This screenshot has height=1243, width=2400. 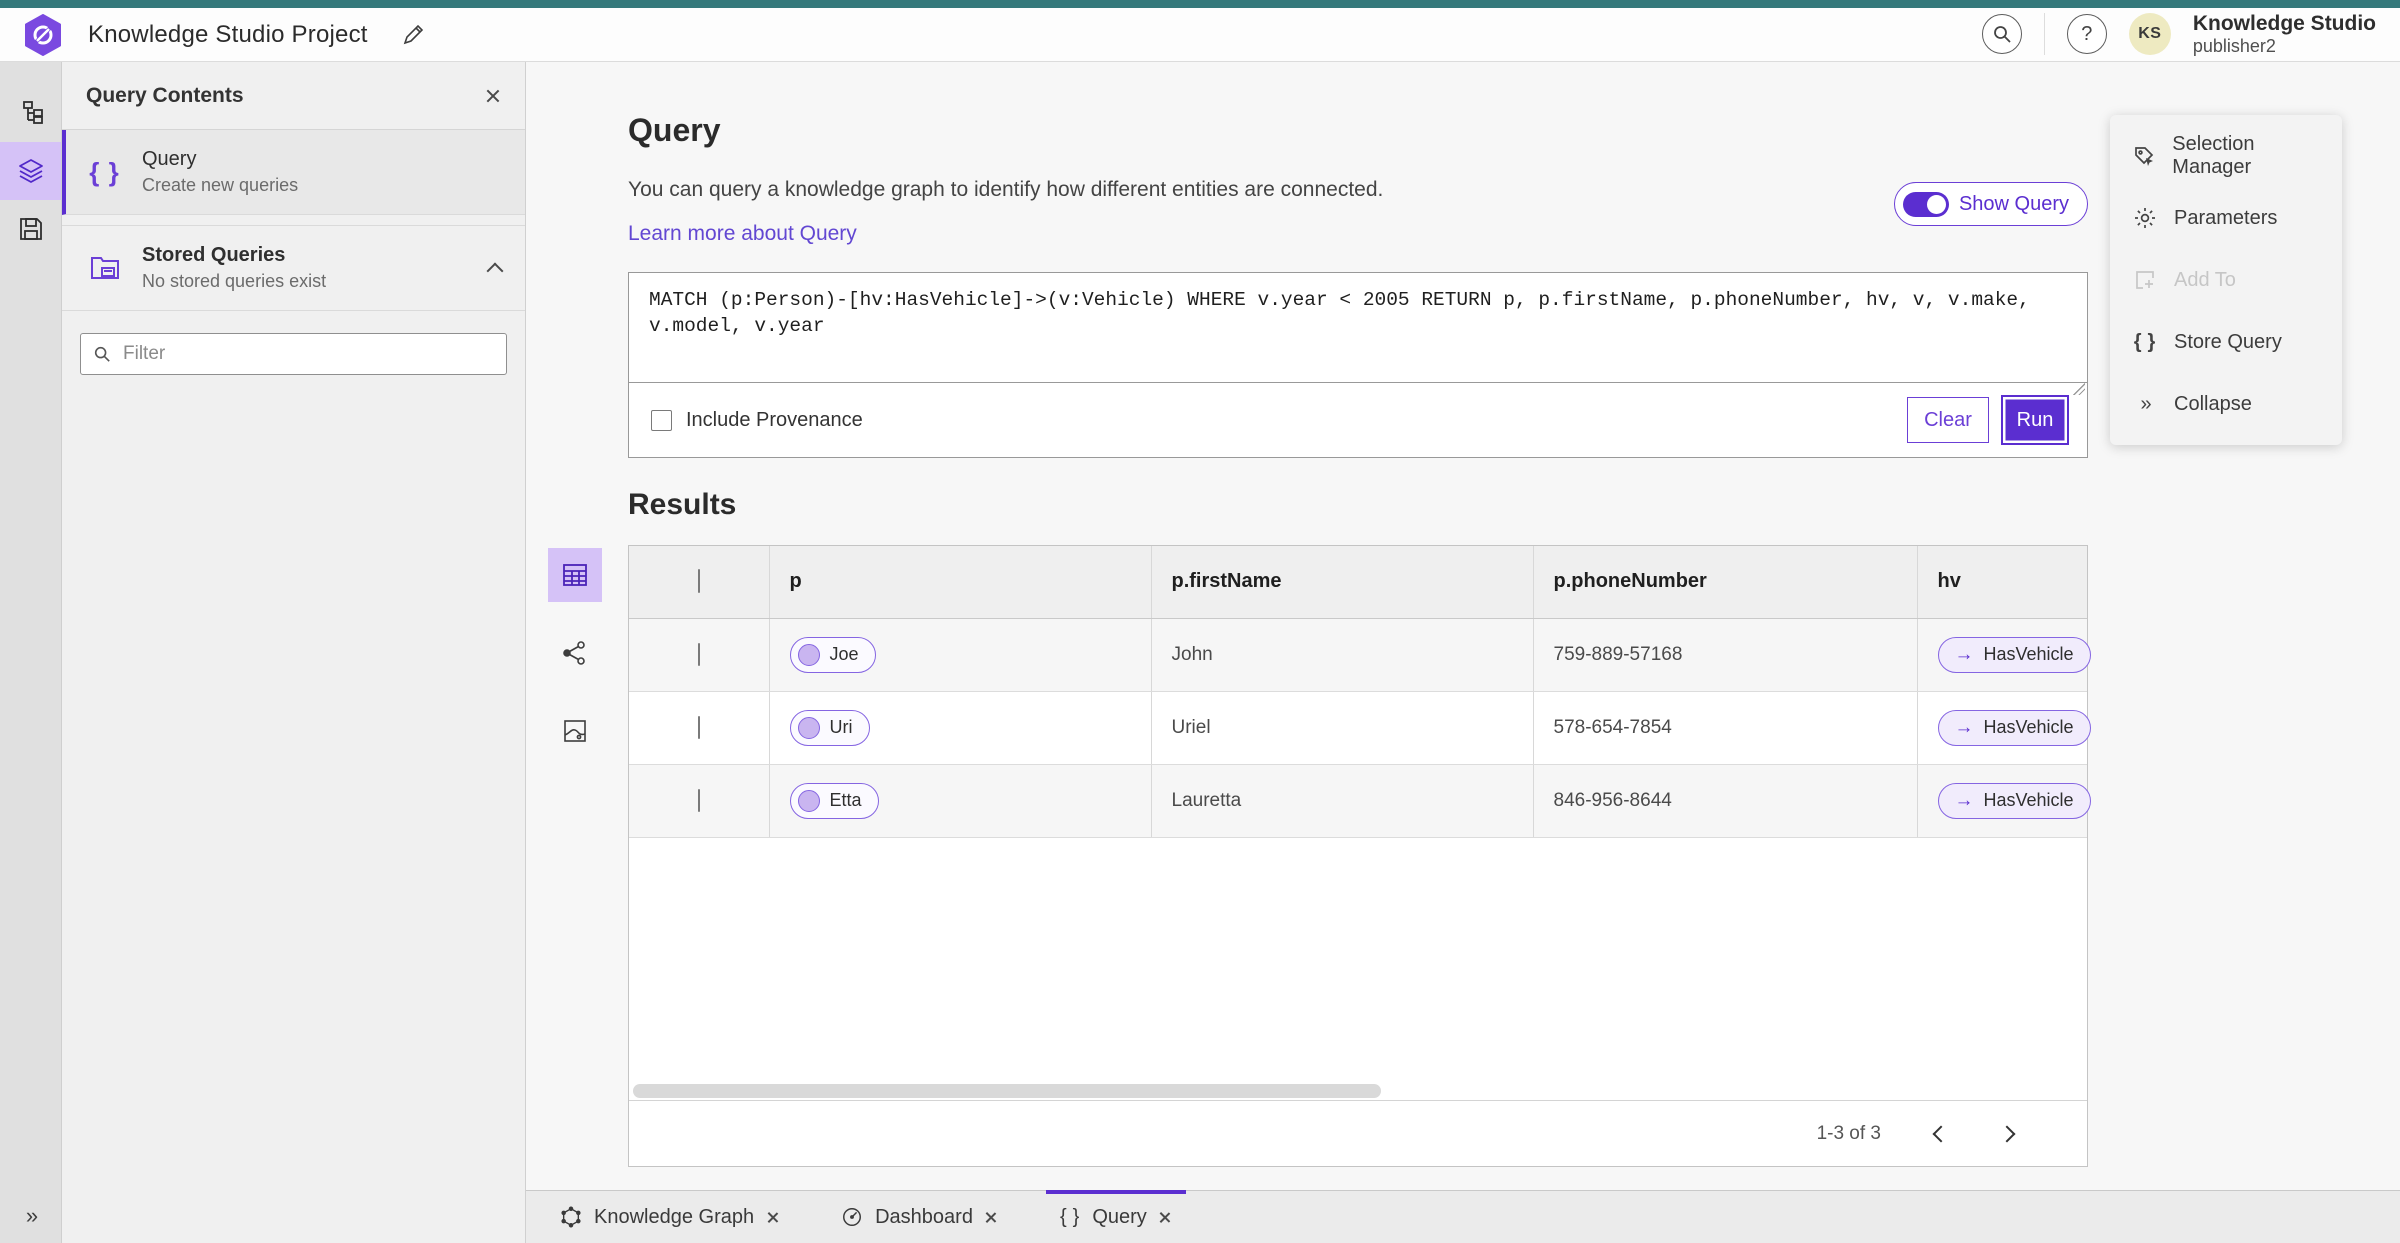 What do you see at coordinates (960, 582) in the screenshot?
I see `column-header-p: p` at bounding box center [960, 582].